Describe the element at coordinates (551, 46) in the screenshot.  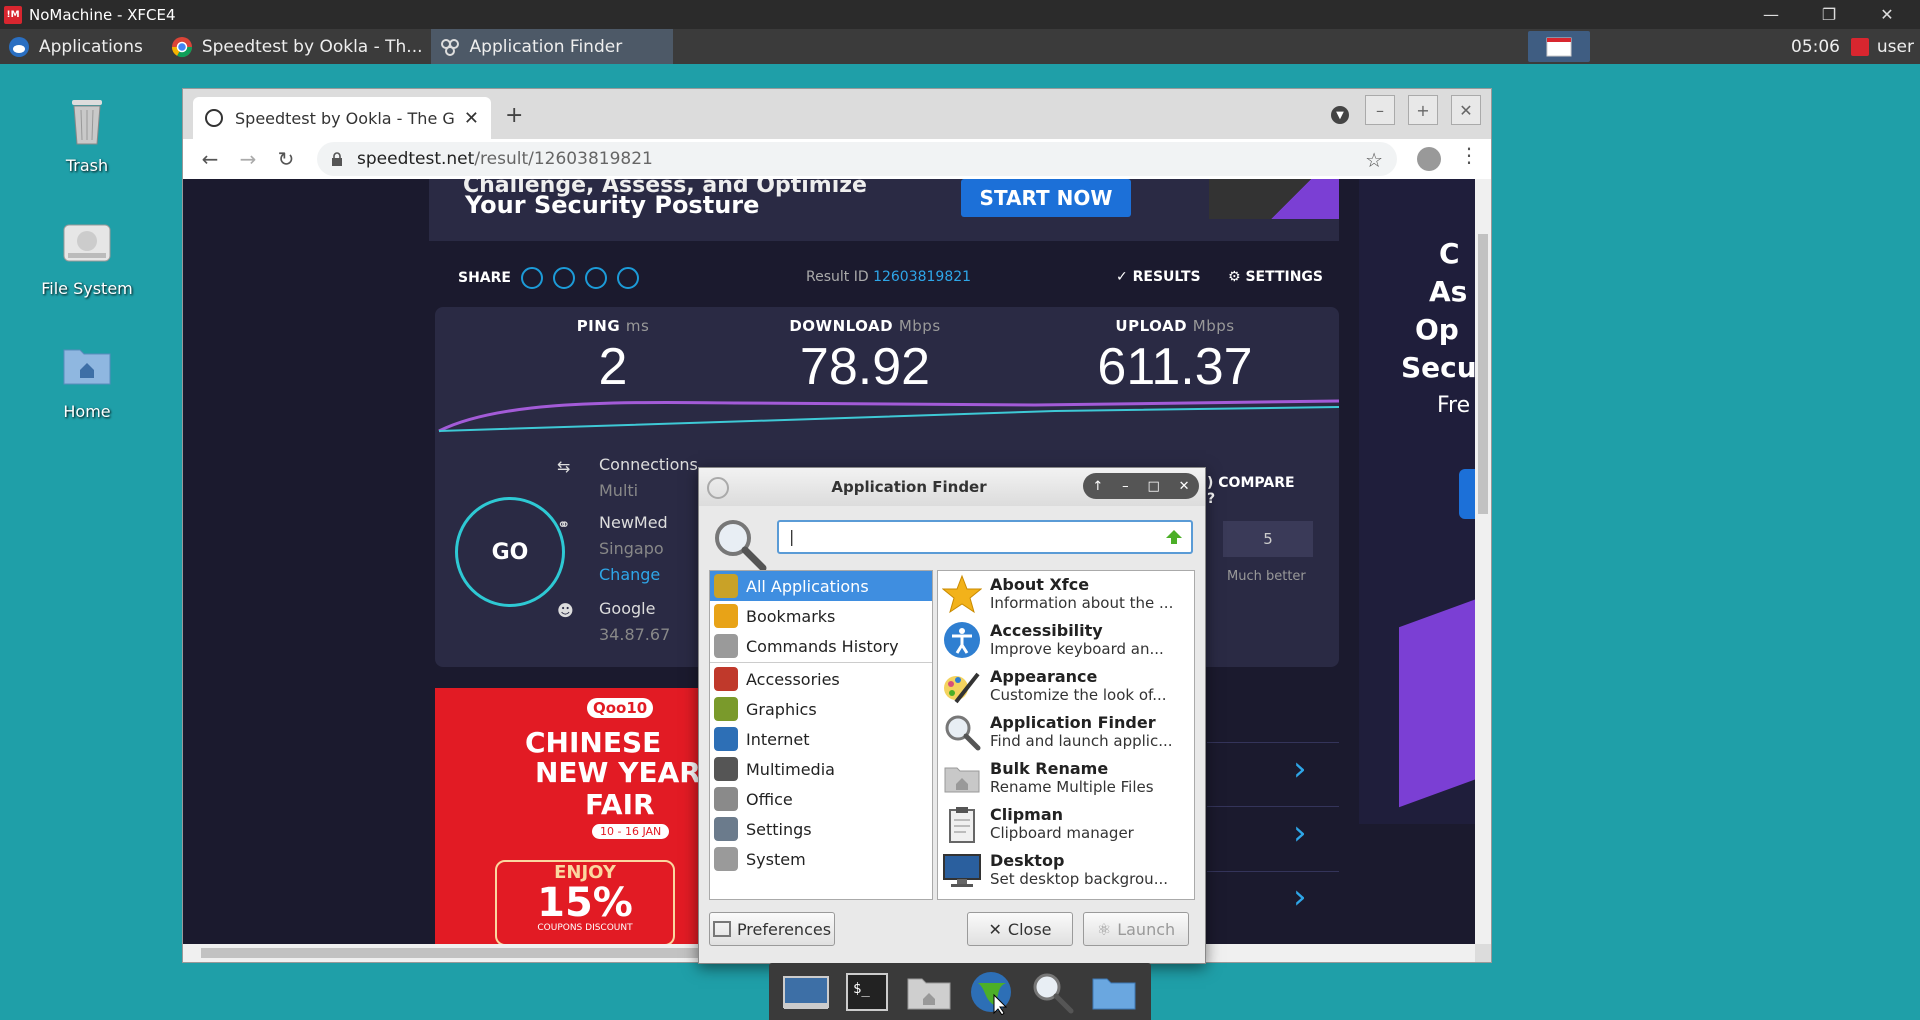
I see `taskbar-appfinder: Application Finder` at that location.